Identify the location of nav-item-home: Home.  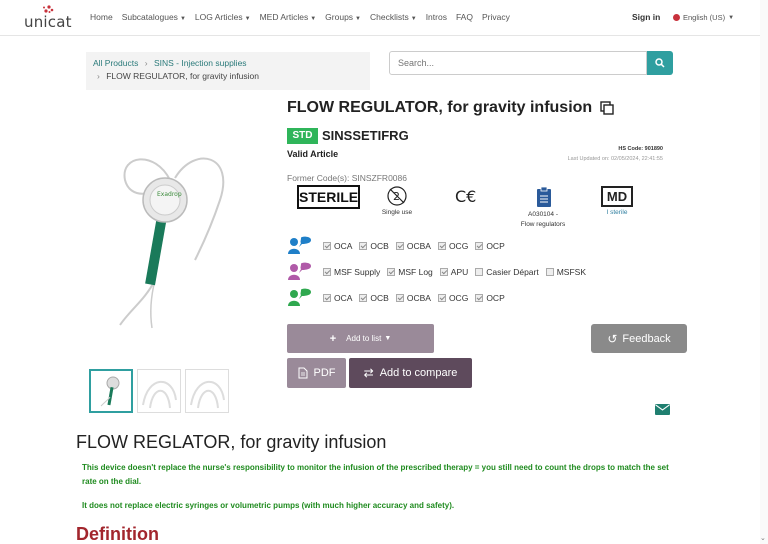
(101, 17).